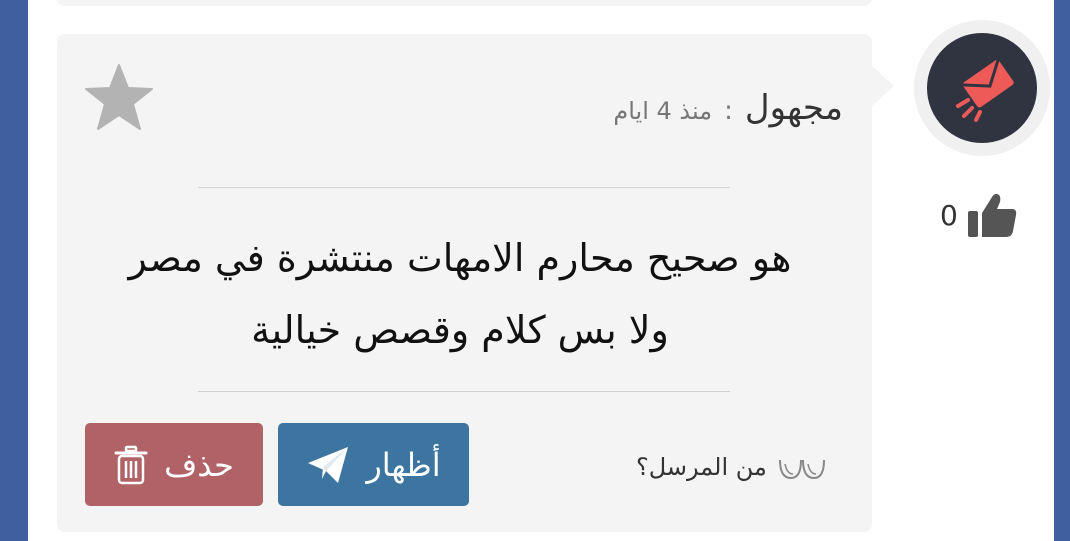 The width and height of the screenshot is (1070, 541). I want to click on divider-bottom, so click(464, 391).